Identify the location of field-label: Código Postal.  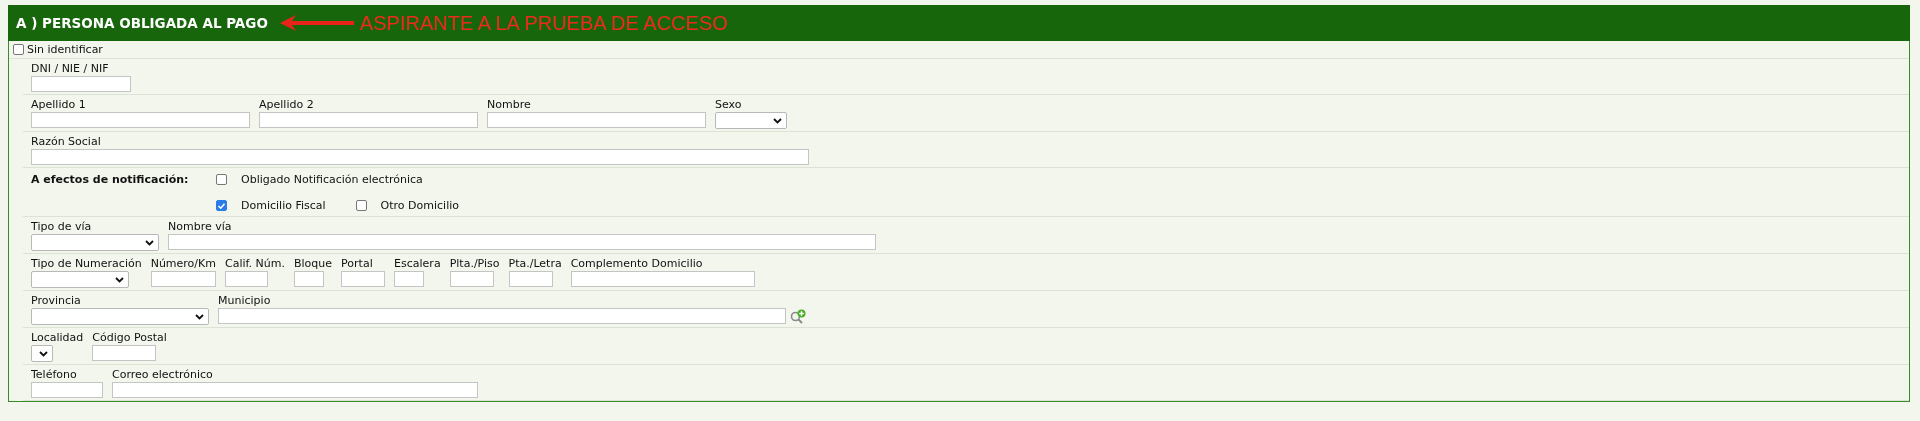
(129, 337).